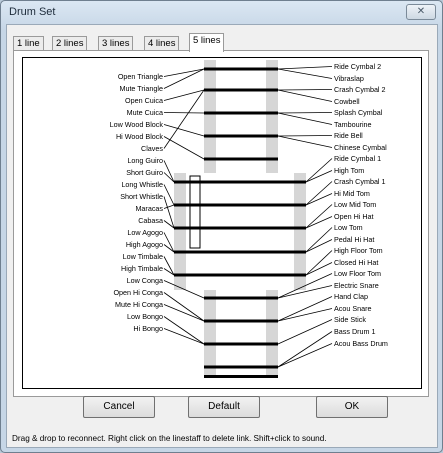 The image size is (443, 453). I want to click on right-instrument-acou-bass-drum: Acou Bass Drum, so click(361, 343).